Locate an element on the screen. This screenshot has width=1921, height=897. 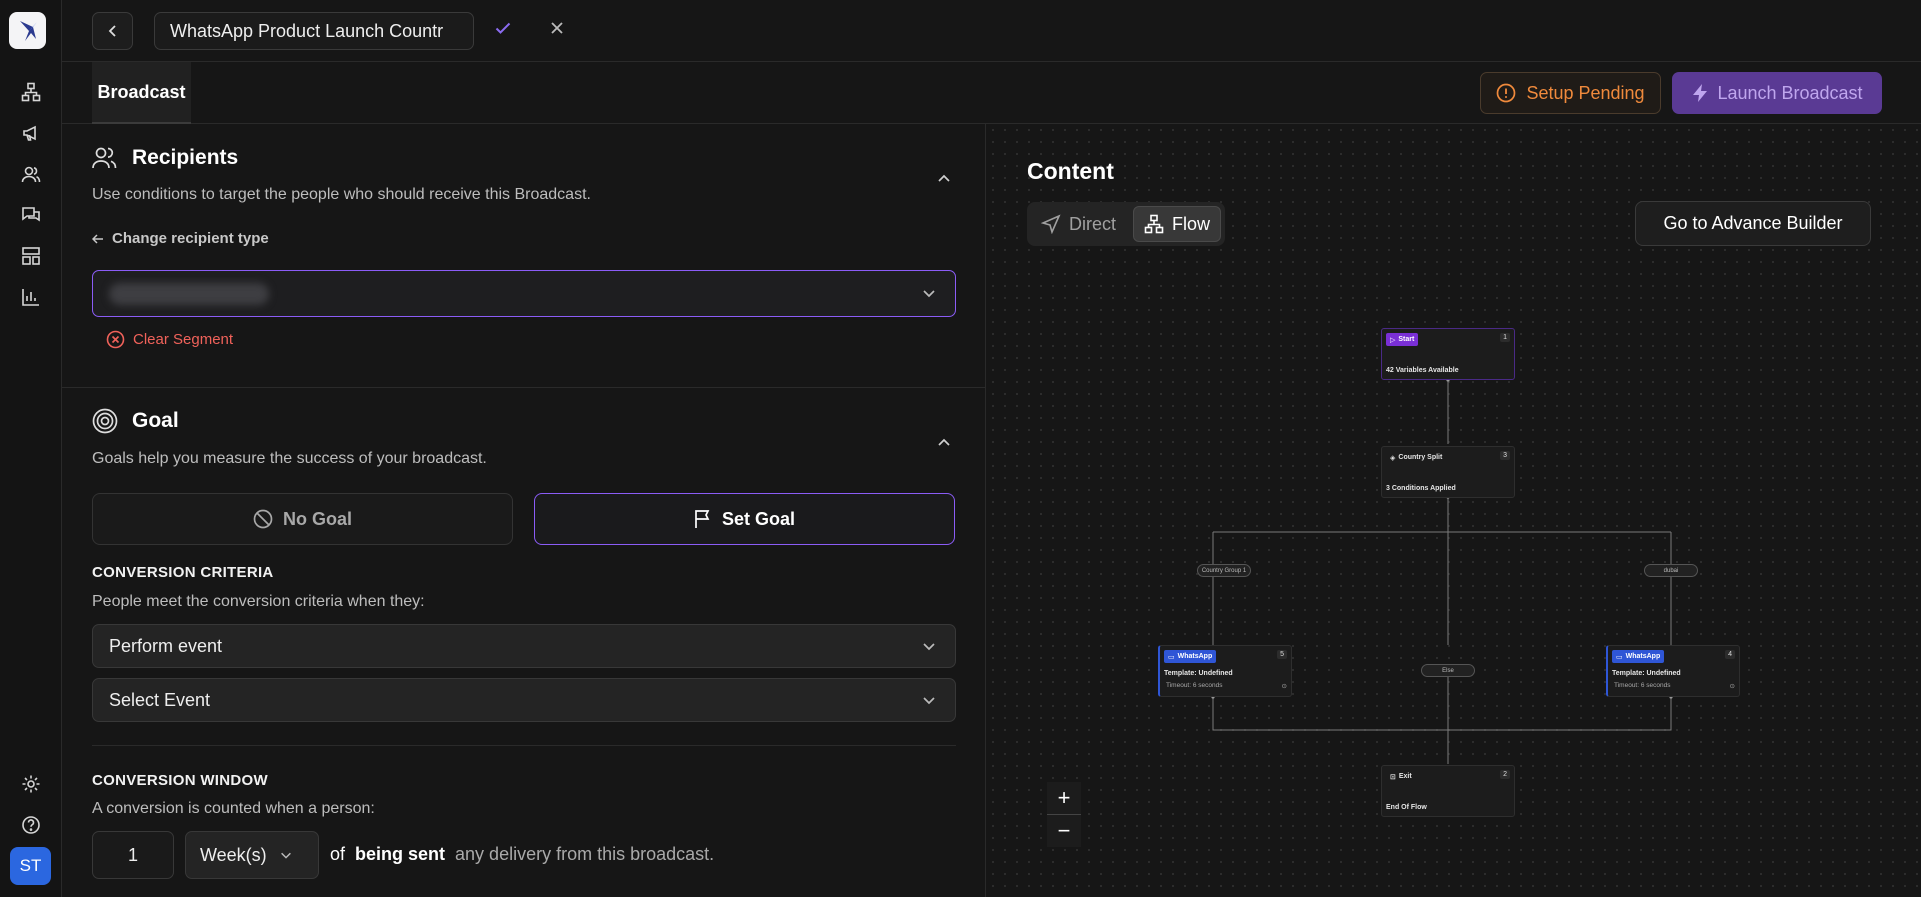
setup-pending-label: Setup Pending is located at coordinates (1585, 92).